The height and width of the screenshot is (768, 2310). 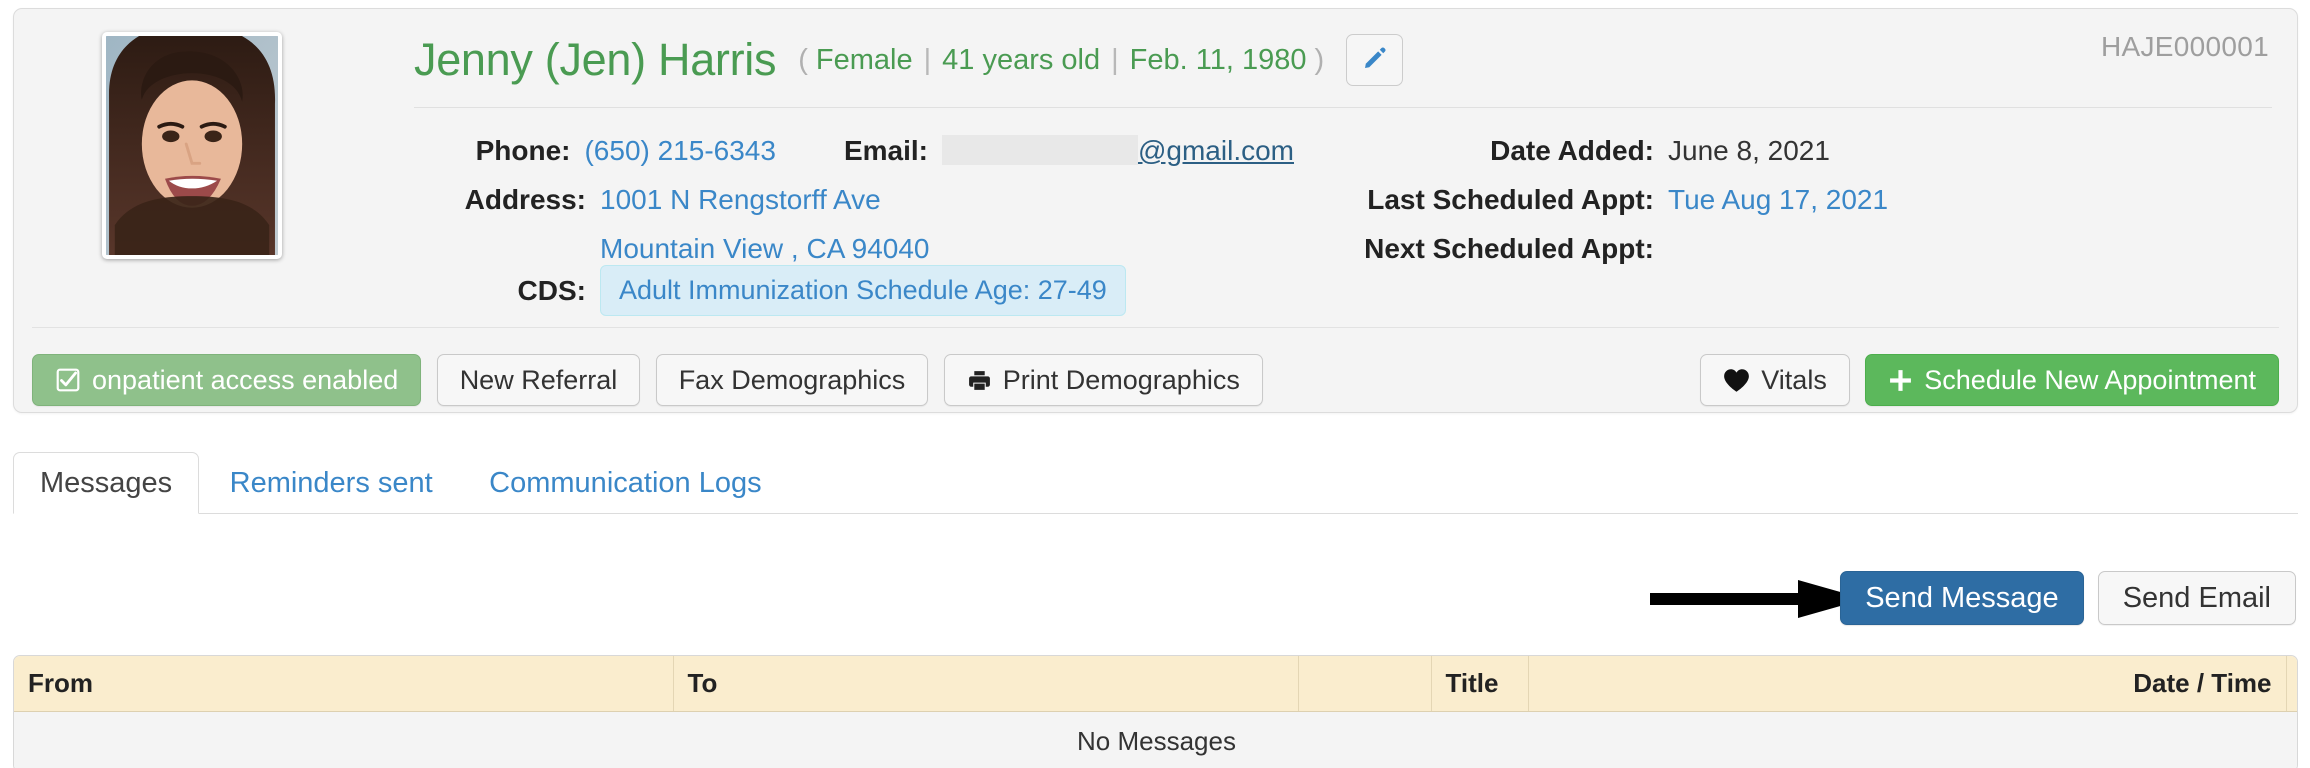 I want to click on send-email-label: Send Email, so click(x=2196, y=597).